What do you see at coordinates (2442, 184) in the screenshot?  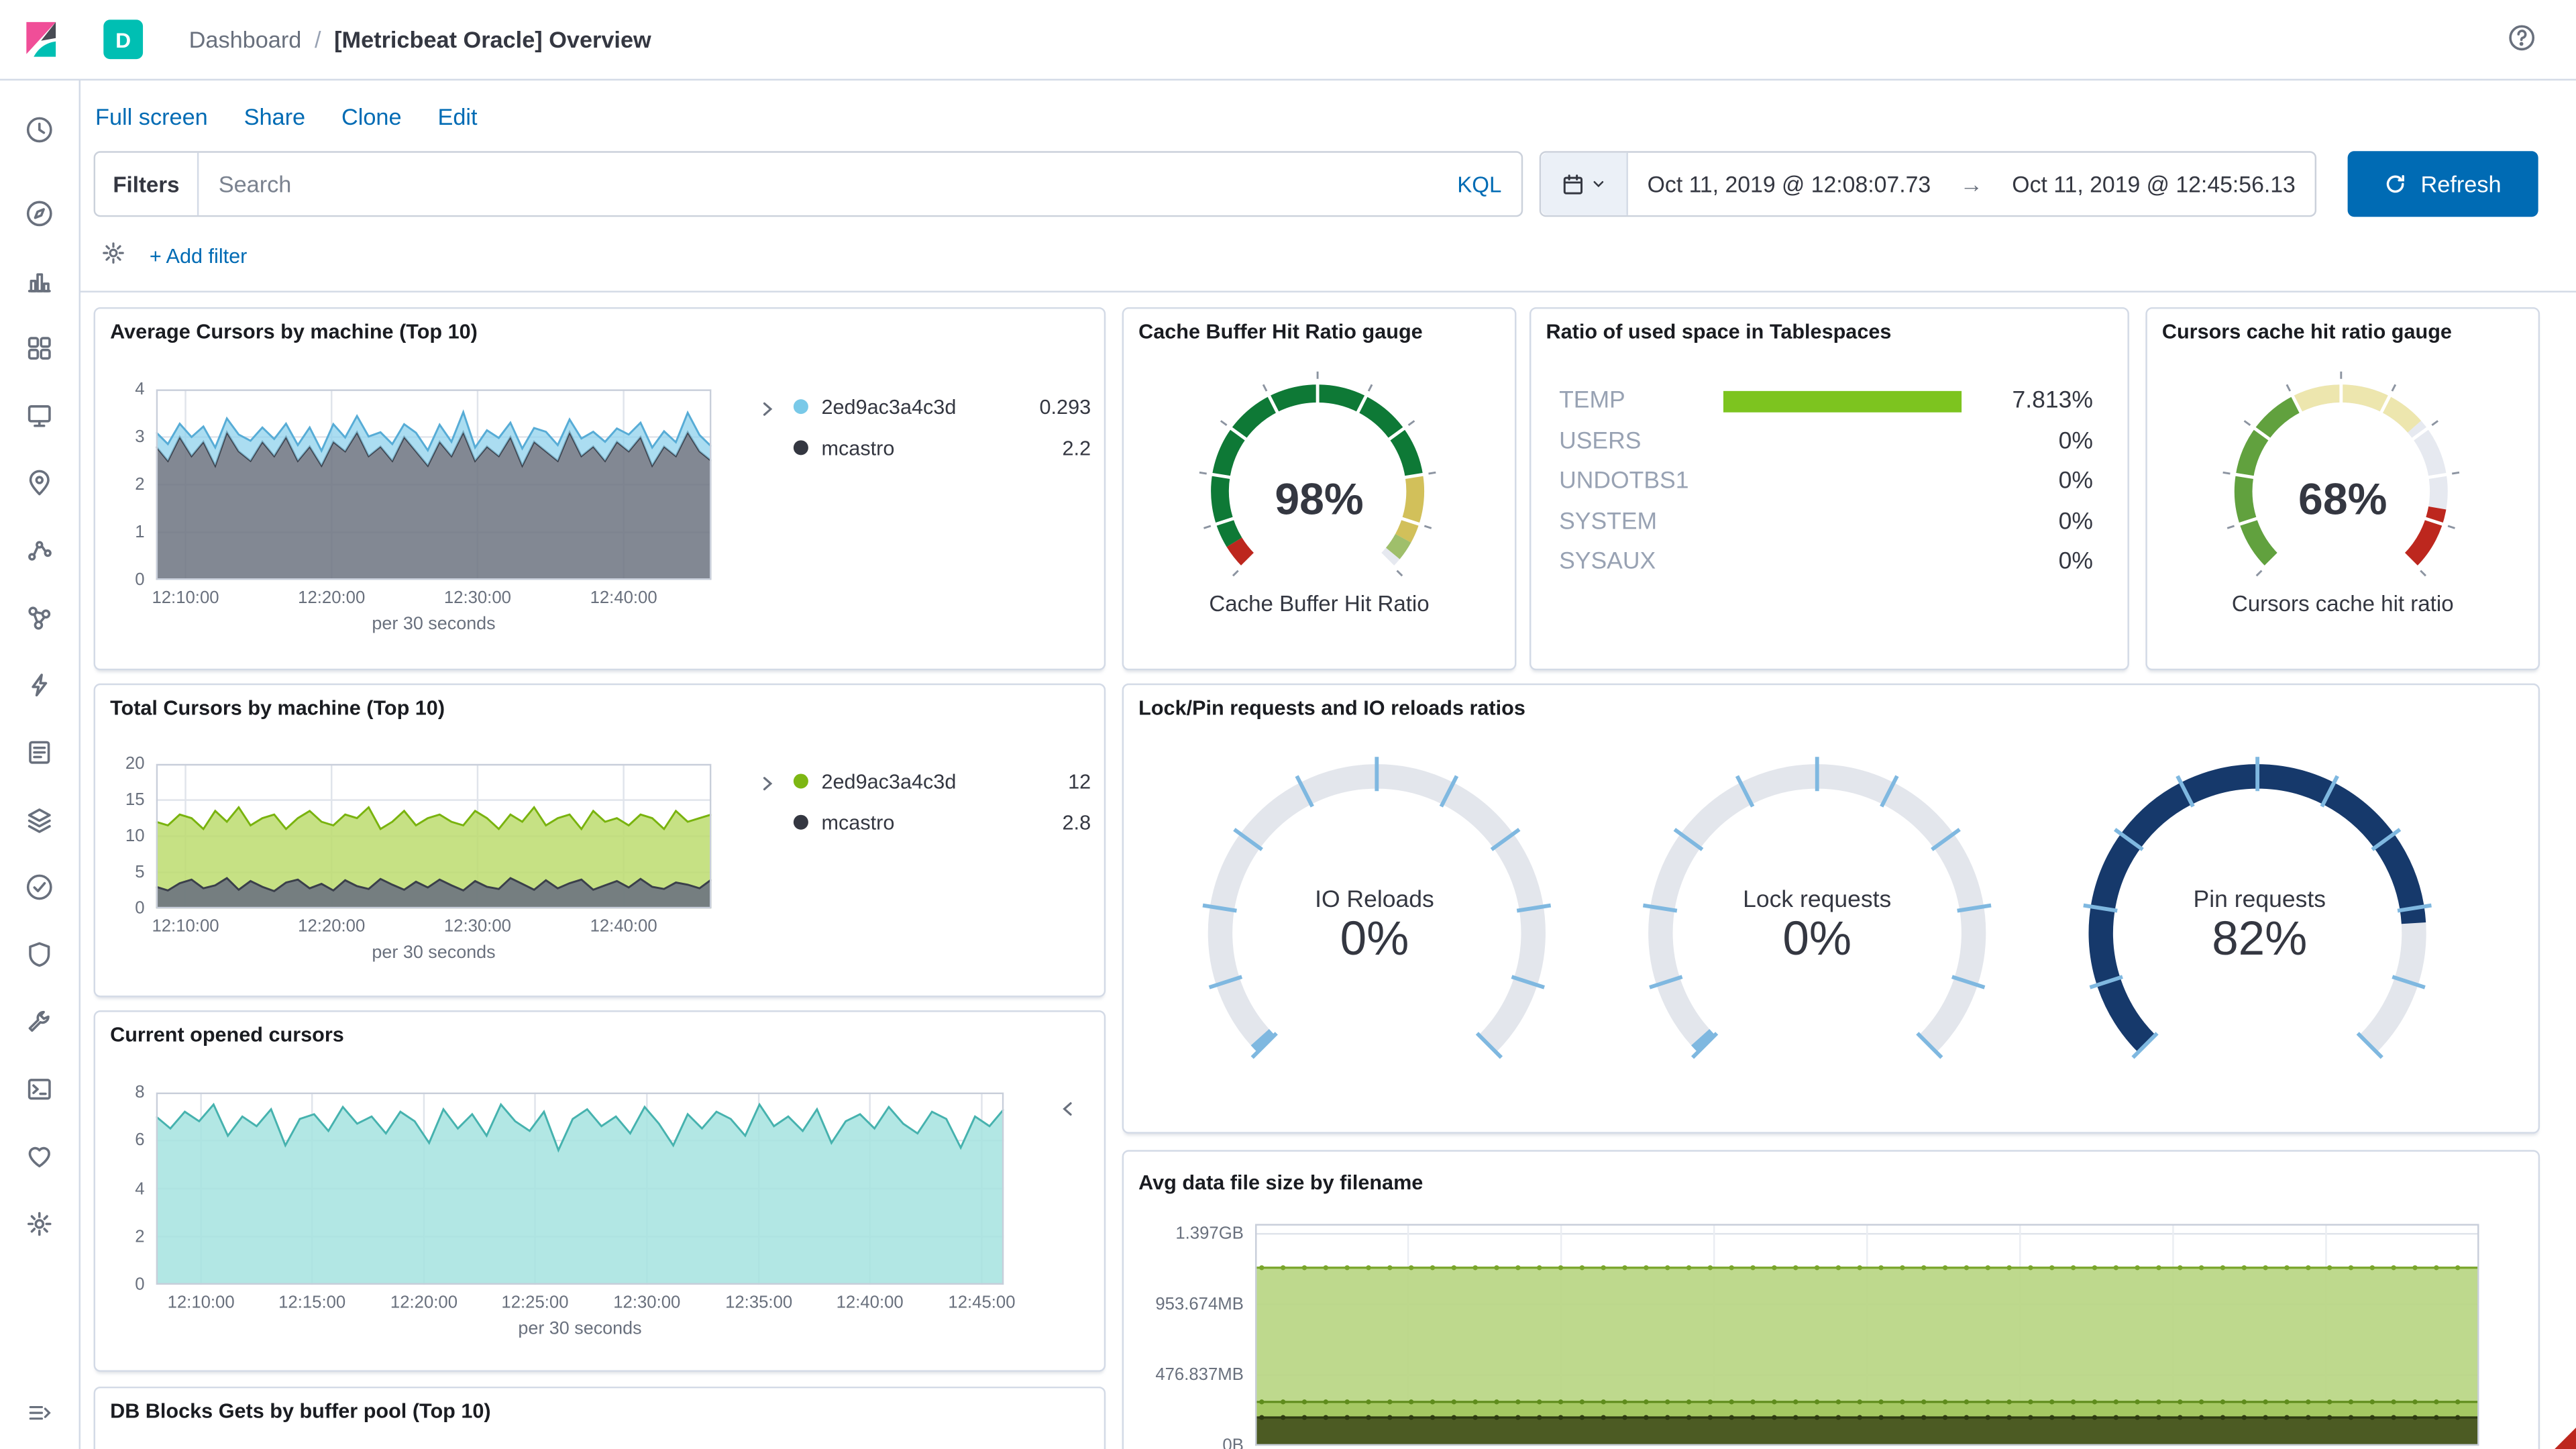 I see `refresh-button: Refresh` at bounding box center [2442, 184].